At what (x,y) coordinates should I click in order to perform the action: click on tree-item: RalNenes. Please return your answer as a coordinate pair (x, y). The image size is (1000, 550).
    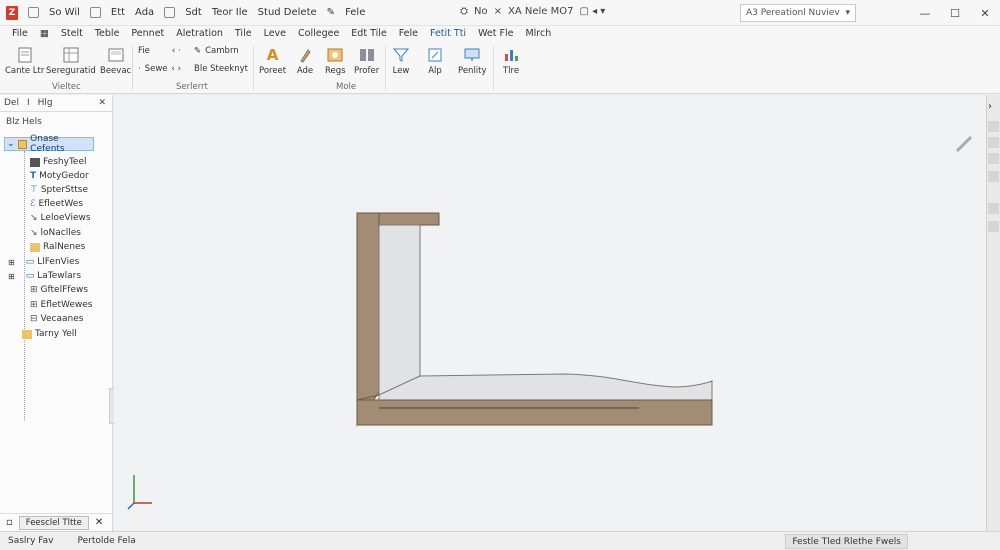
    Looking at the image, I should click on (57, 247).